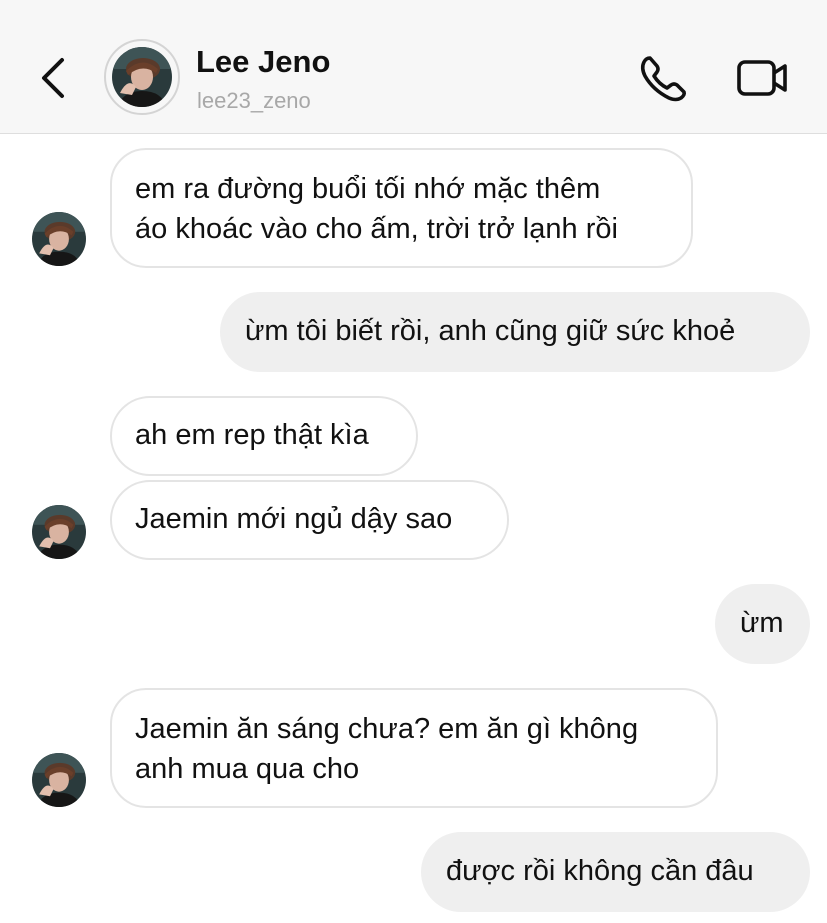 This screenshot has height=923, width=827. I want to click on chevron-left-icon, so click(53, 78).